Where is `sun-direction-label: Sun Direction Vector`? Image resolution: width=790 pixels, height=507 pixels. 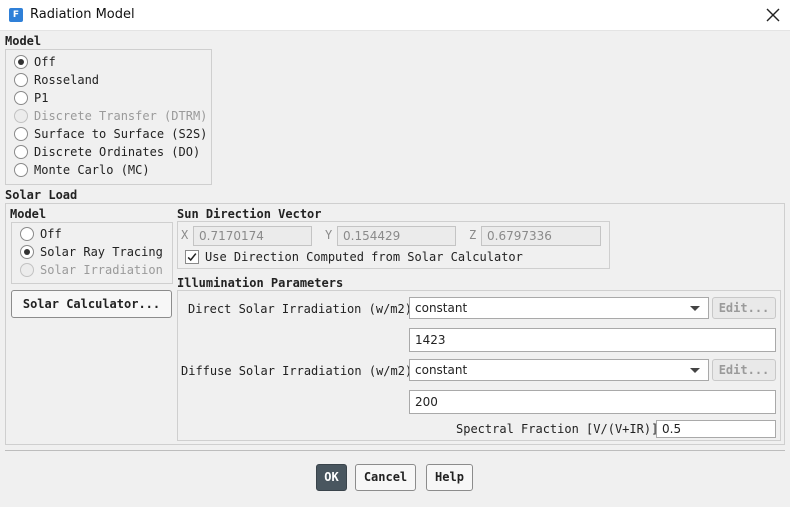 sun-direction-label: Sun Direction Vector is located at coordinates (249, 214).